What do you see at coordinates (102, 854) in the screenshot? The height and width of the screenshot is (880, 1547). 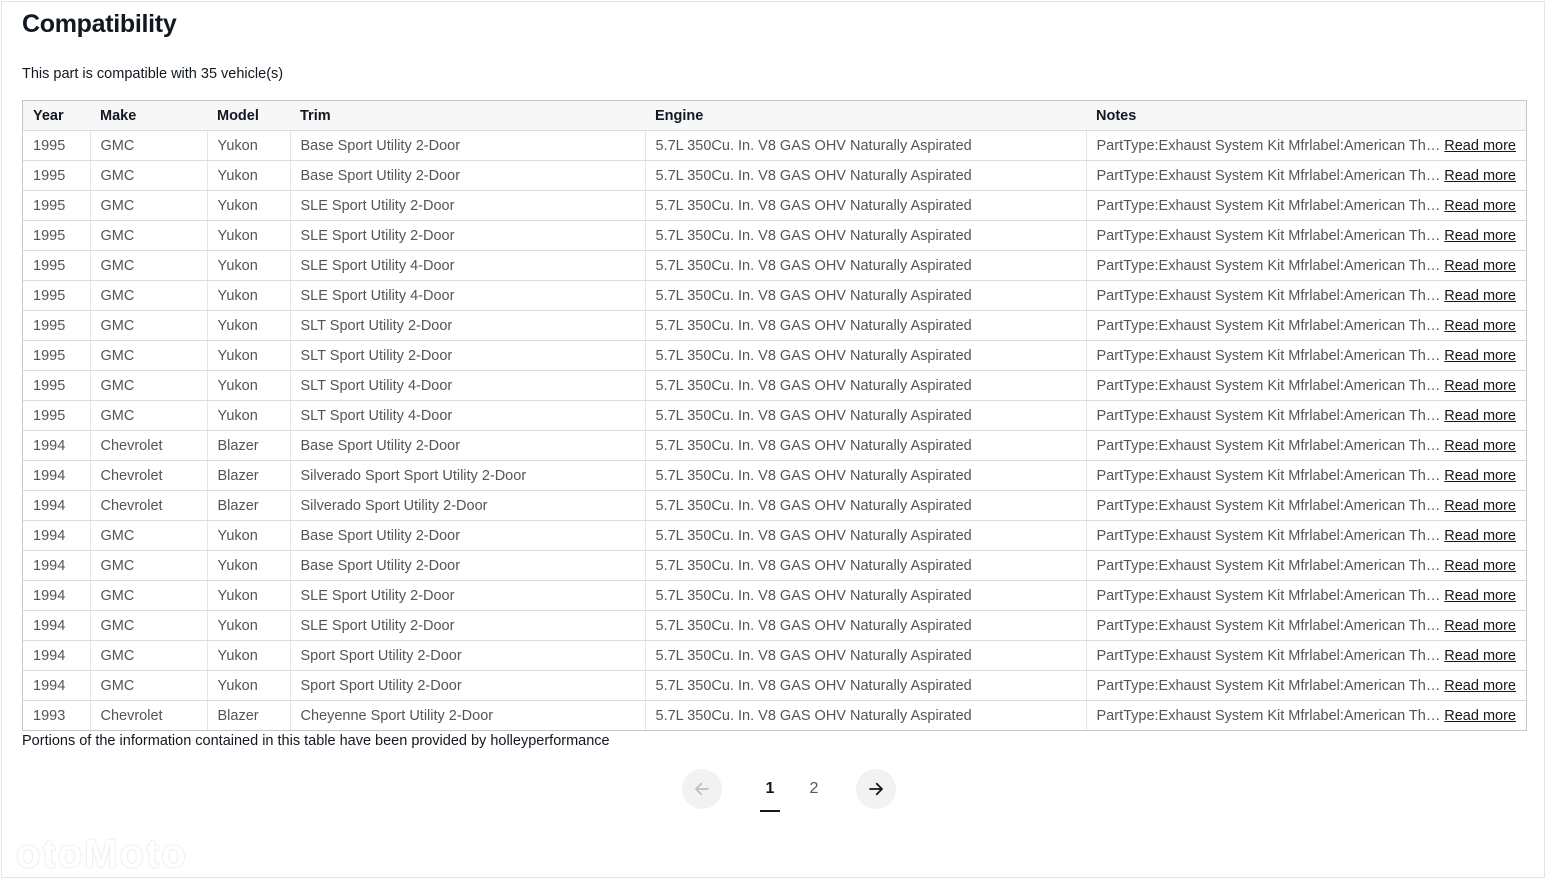 I see `watermark-logo: otoMoto` at bounding box center [102, 854].